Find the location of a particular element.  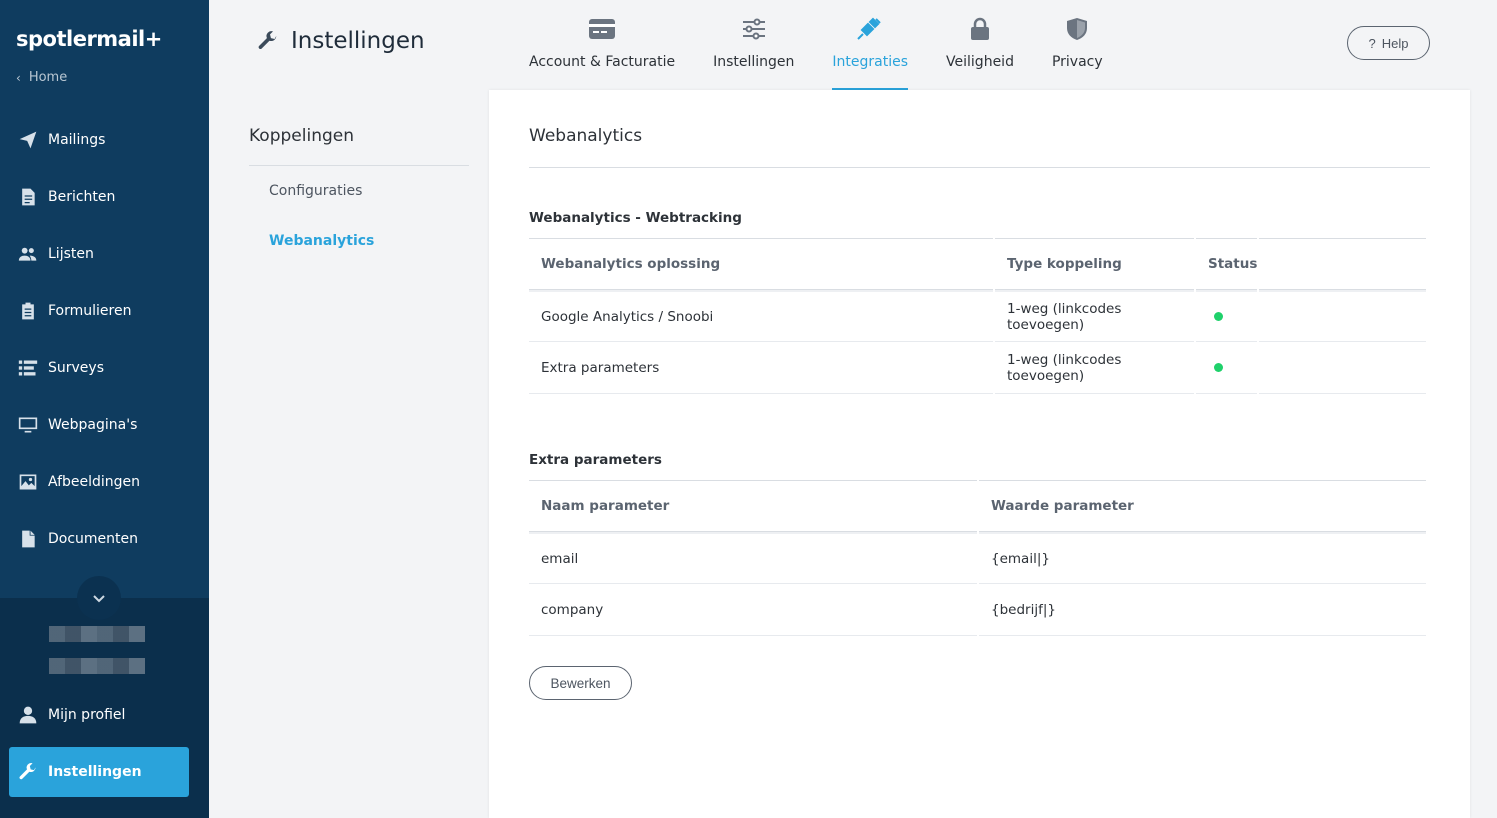

sidebar-item-label: Documenten is located at coordinates (93, 538).